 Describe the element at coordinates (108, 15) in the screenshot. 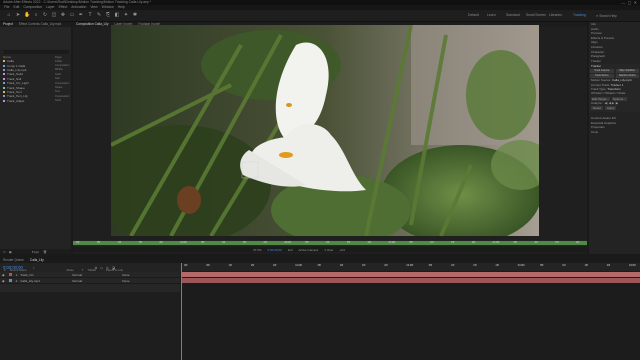

I see `clone-stamp-tool-icon: ⎘` at that location.